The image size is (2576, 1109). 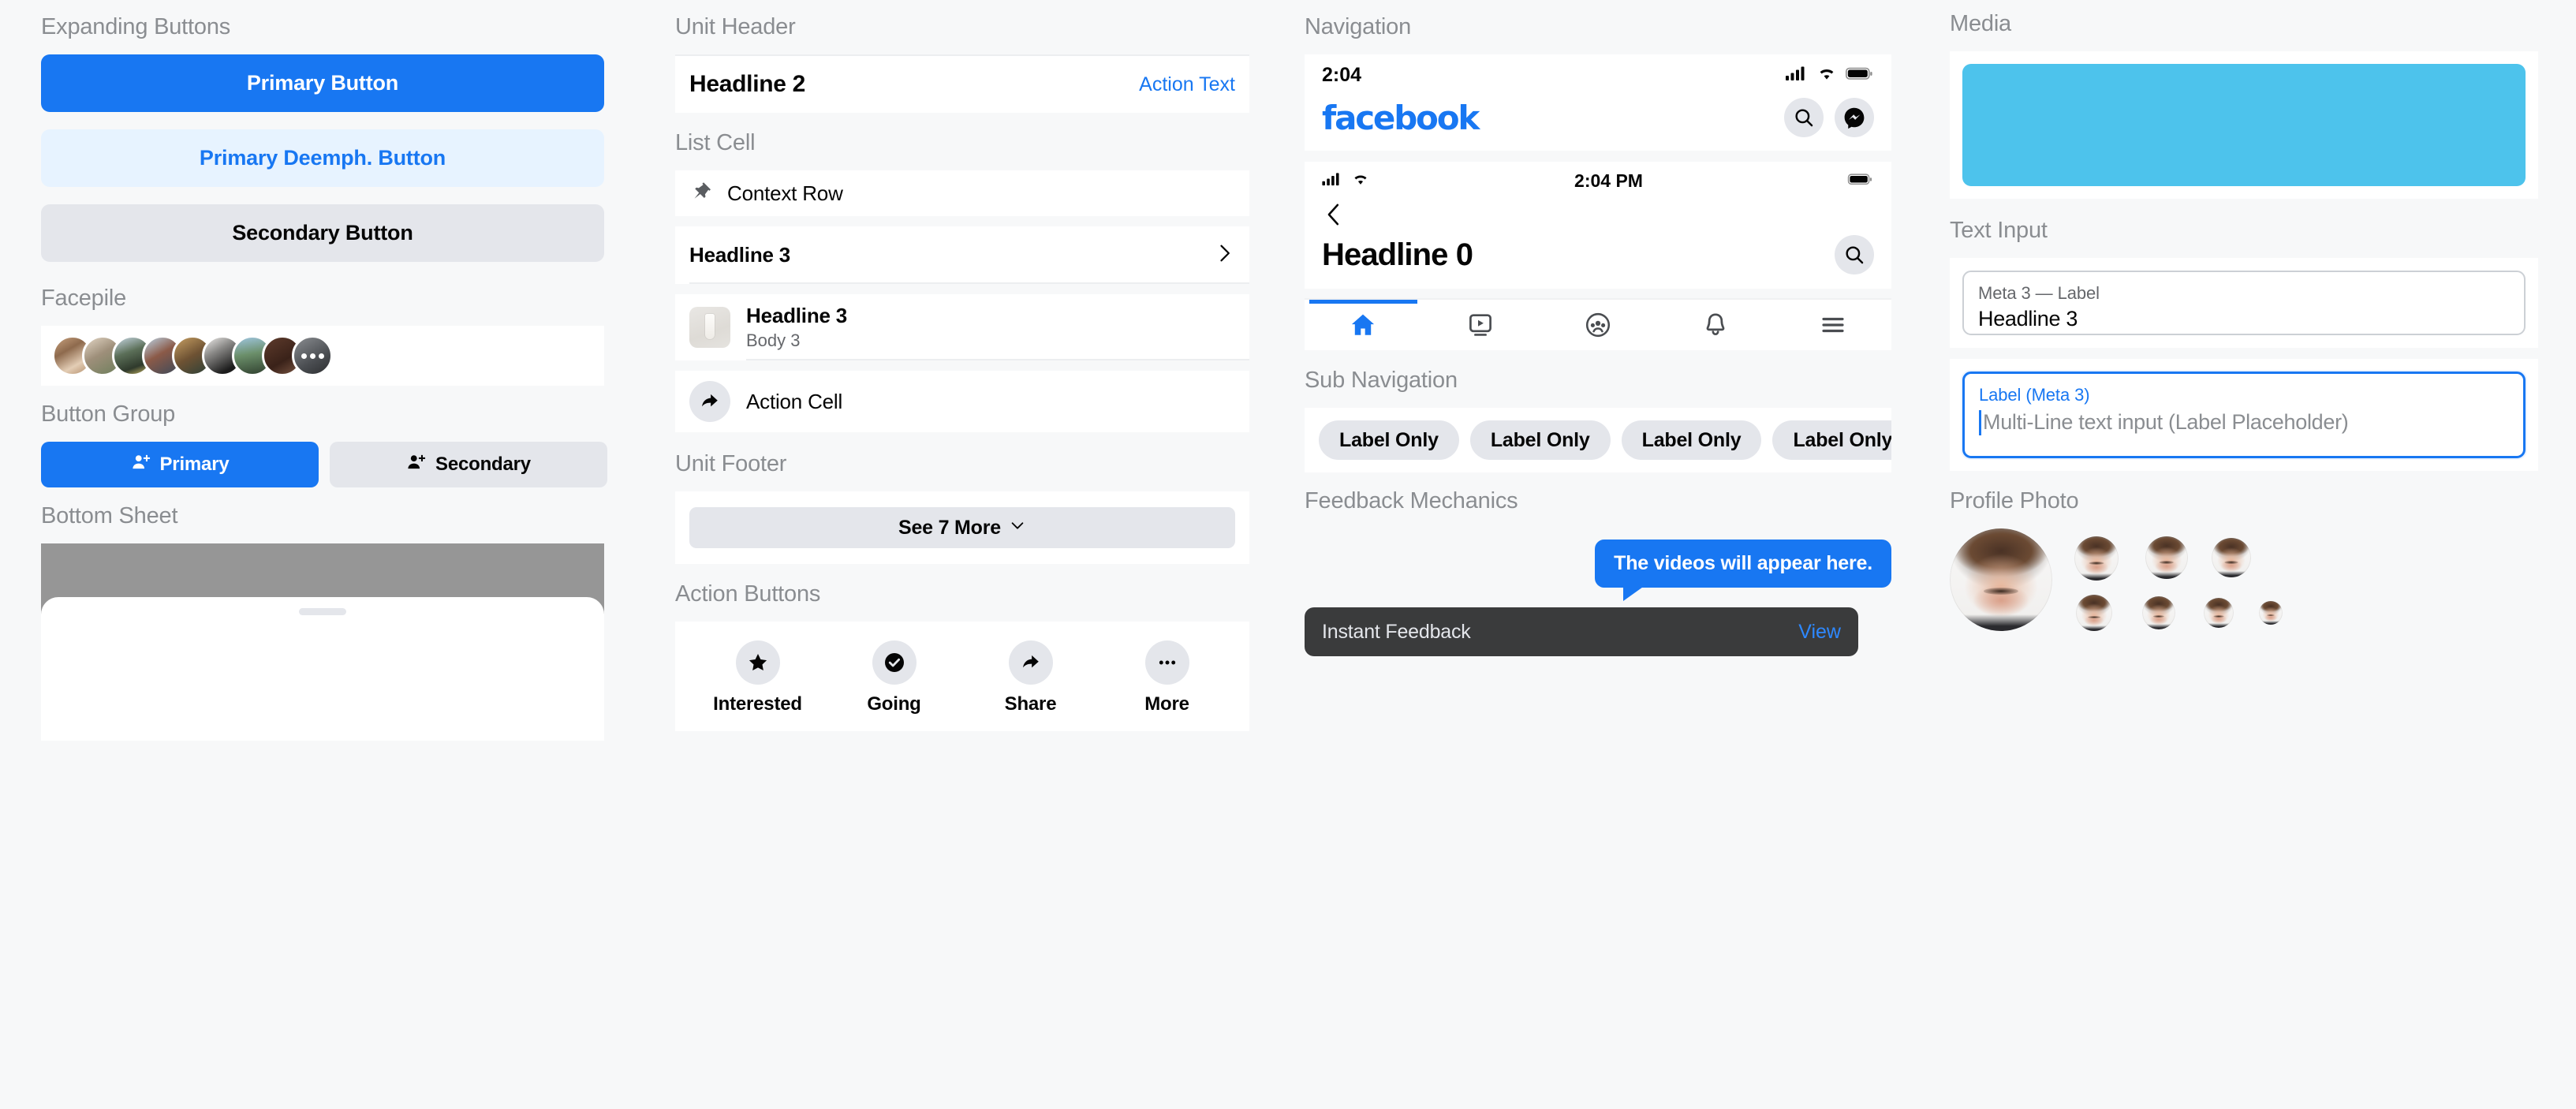 What do you see at coordinates (2001, 579) in the screenshot?
I see `profile-photo-xlarge` at bounding box center [2001, 579].